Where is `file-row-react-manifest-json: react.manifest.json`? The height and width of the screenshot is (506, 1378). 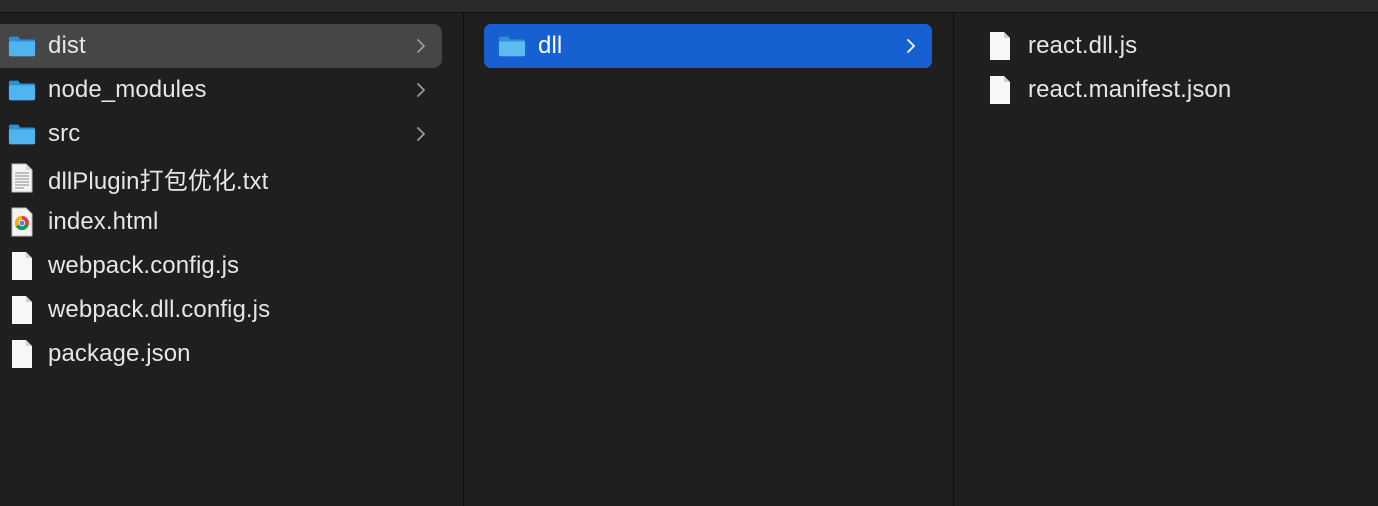 file-row-react-manifest-json: react.manifest.json is located at coordinates (1176, 90).